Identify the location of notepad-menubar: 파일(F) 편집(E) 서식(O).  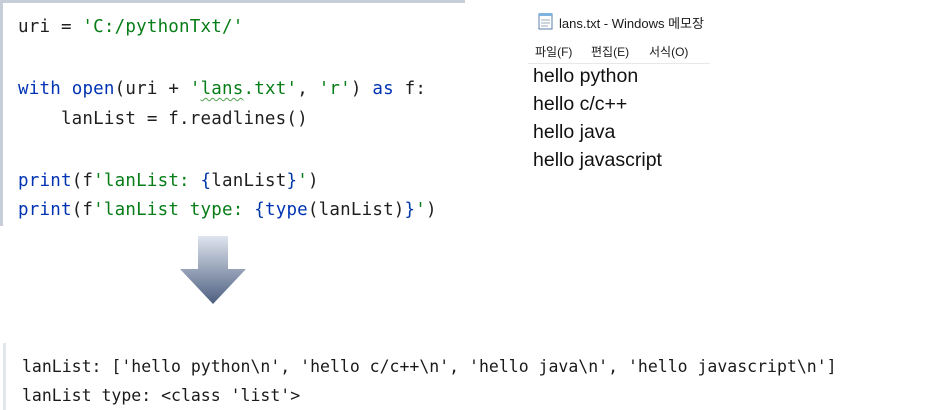
(619, 51).